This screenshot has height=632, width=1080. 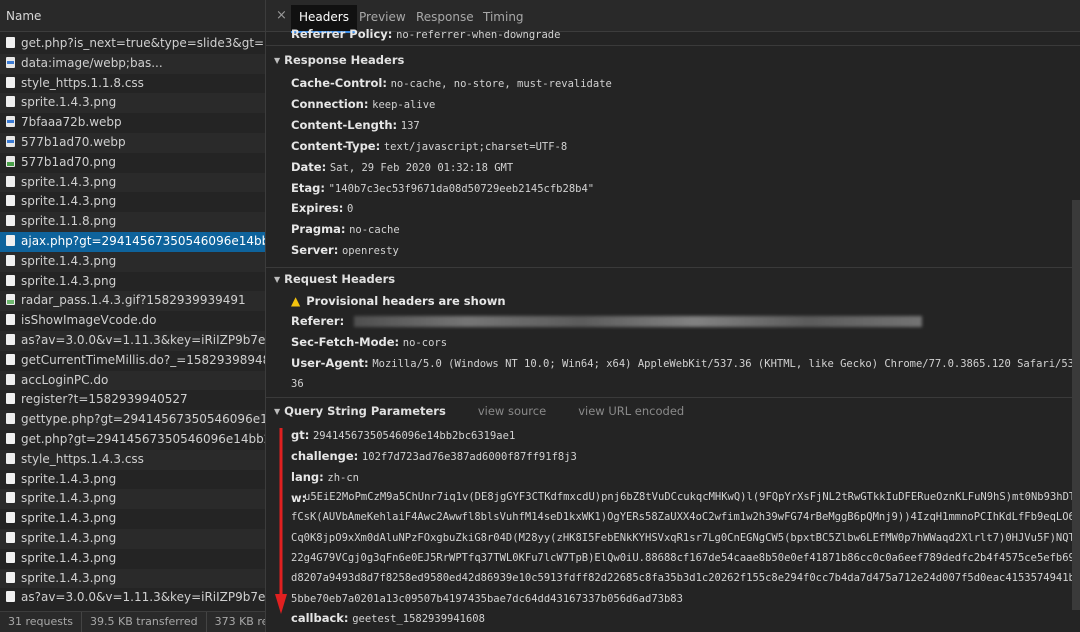 What do you see at coordinates (132, 459) in the screenshot?
I see `request-row: style_https.1.4.3.css` at bounding box center [132, 459].